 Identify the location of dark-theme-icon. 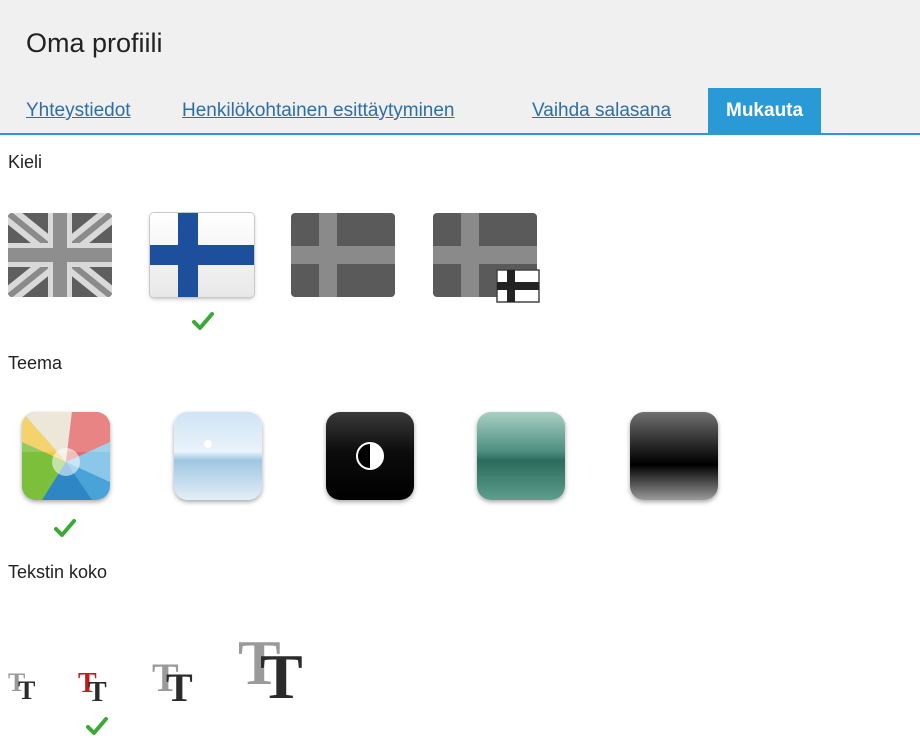
(674, 456).